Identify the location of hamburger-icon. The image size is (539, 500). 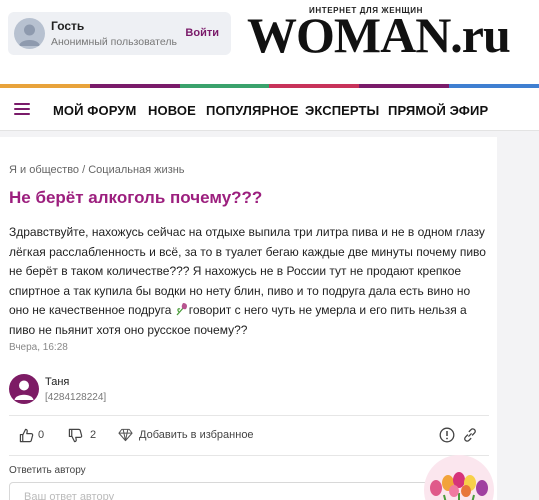
(22, 109).